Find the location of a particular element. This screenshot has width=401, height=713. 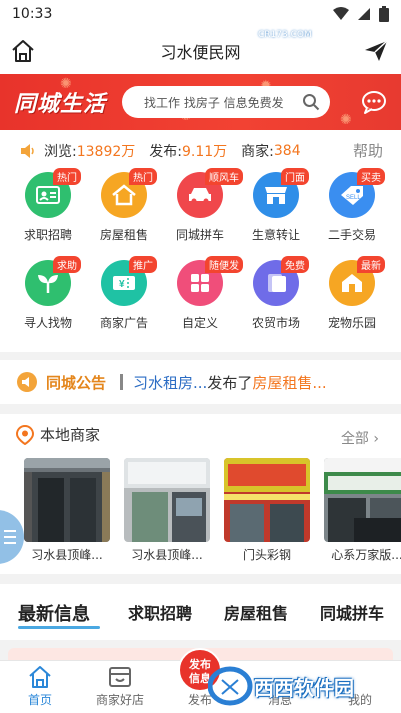

nav-home-label: 首页 is located at coordinates (39, 700).